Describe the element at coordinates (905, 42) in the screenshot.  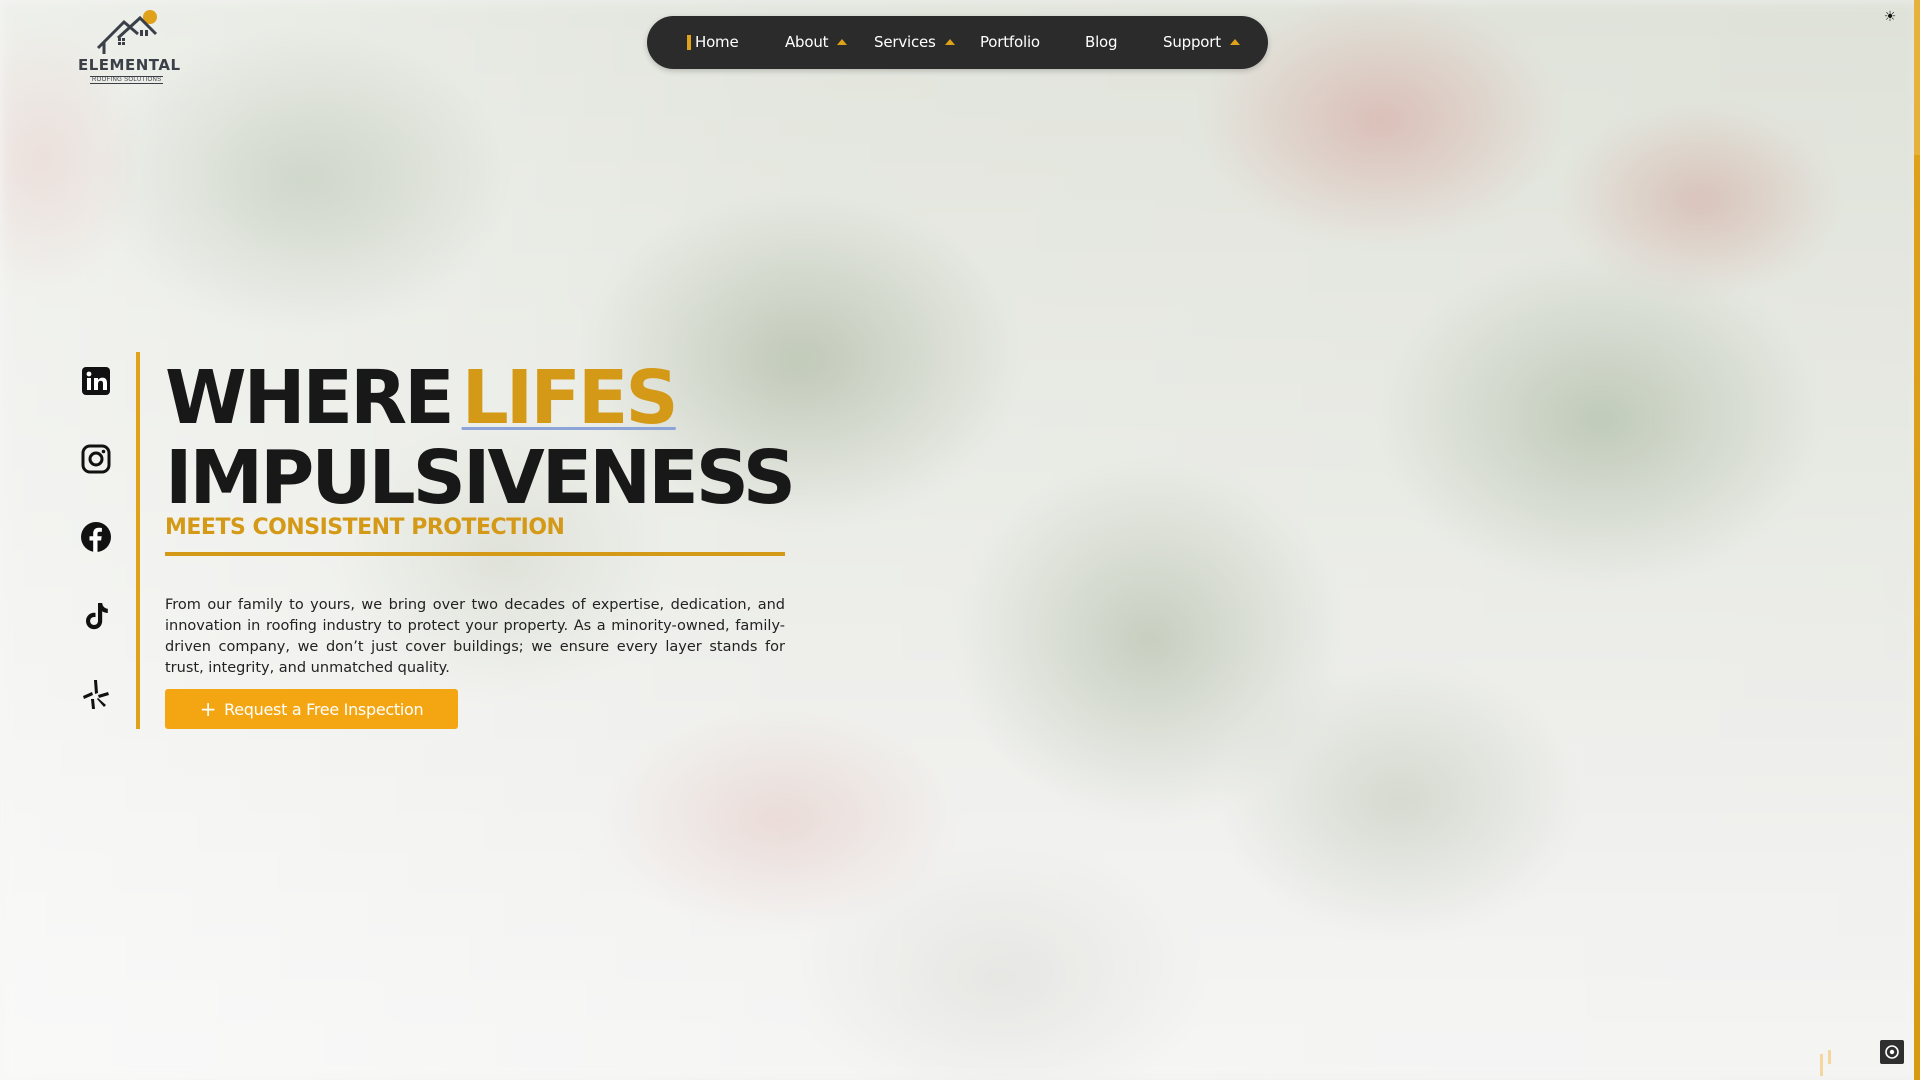
I see `nav-label: Services` at that location.